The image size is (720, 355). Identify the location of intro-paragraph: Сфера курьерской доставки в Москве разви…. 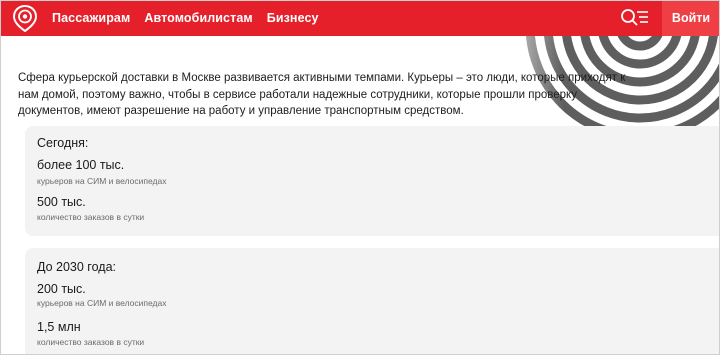
(322, 94).